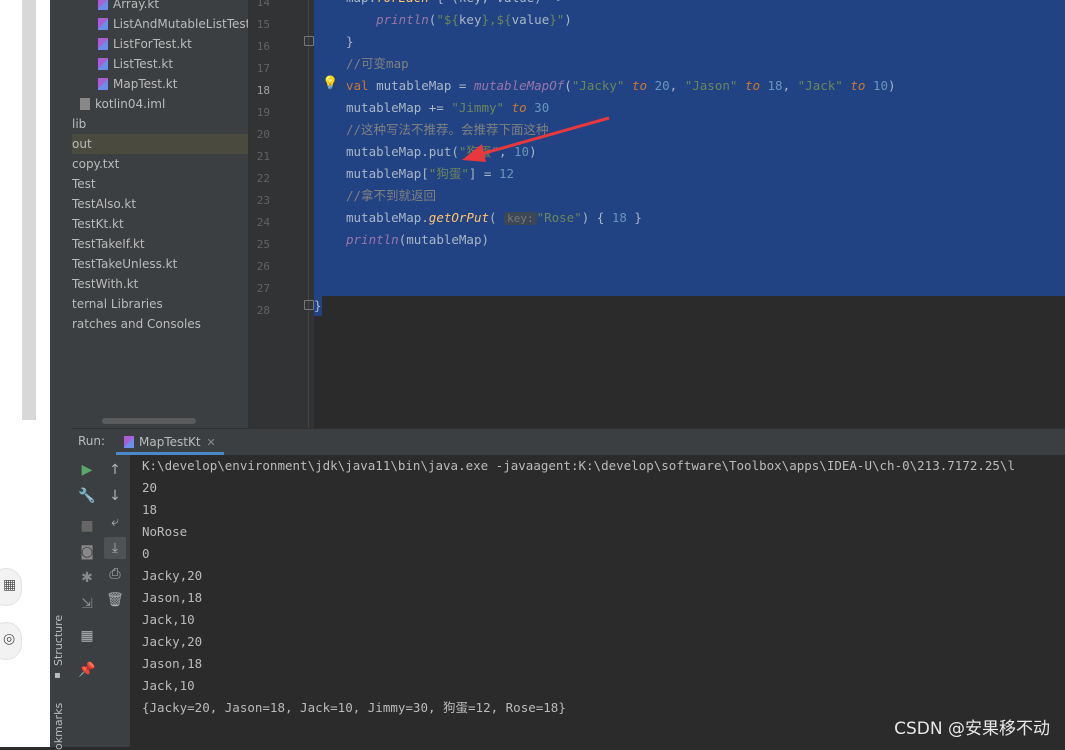 The image size is (1065, 750). Describe the element at coordinates (160, 124) in the screenshot. I see `tree-item: lib` at that location.